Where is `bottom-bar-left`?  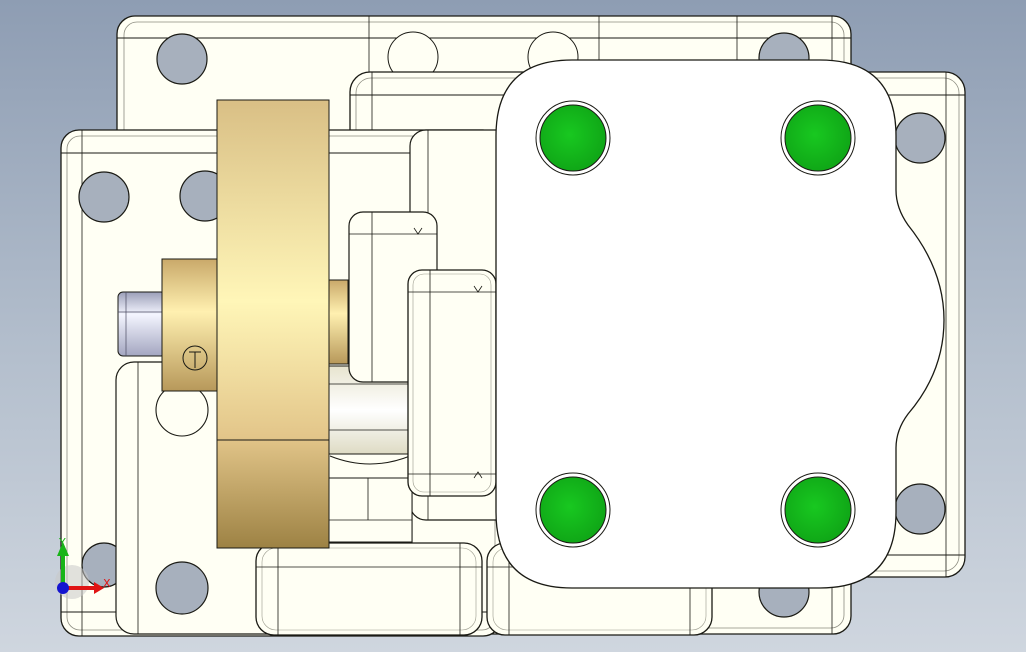 bottom-bar-left is located at coordinates (369, 589).